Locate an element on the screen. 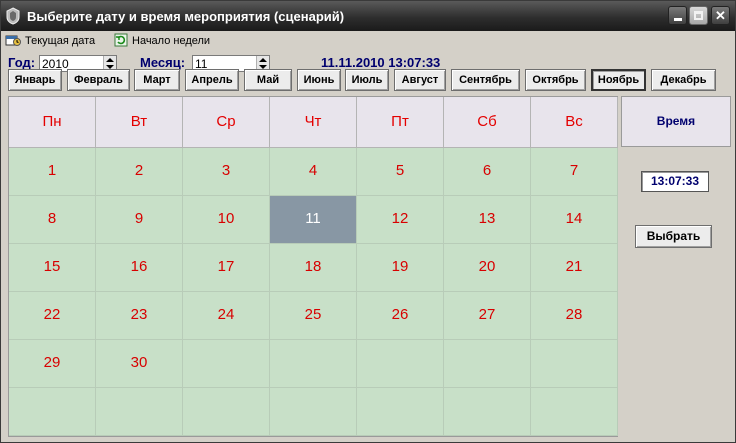 This screenshot has width=736, height=443. month-button: Ноябрь is located at coordinates (618, 80).